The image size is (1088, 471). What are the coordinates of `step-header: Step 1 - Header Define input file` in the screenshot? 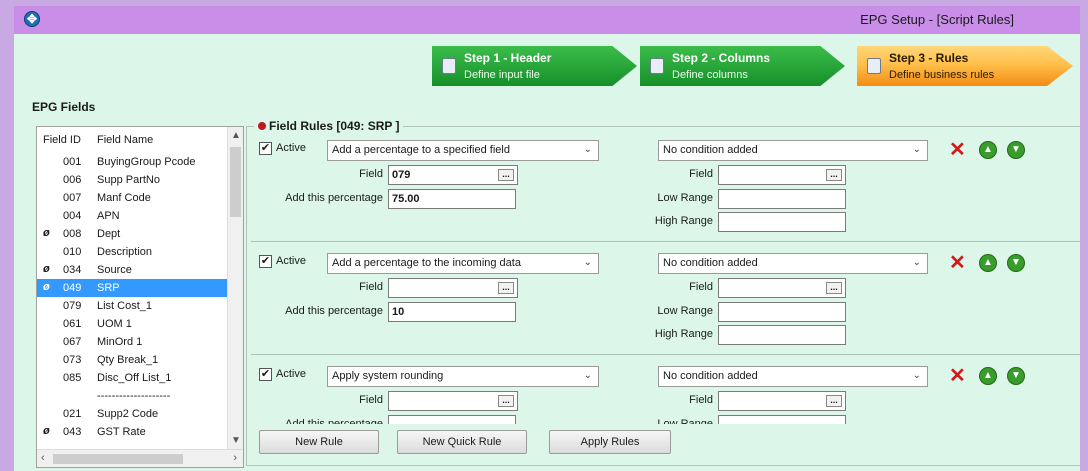 It's located at (534, 66).